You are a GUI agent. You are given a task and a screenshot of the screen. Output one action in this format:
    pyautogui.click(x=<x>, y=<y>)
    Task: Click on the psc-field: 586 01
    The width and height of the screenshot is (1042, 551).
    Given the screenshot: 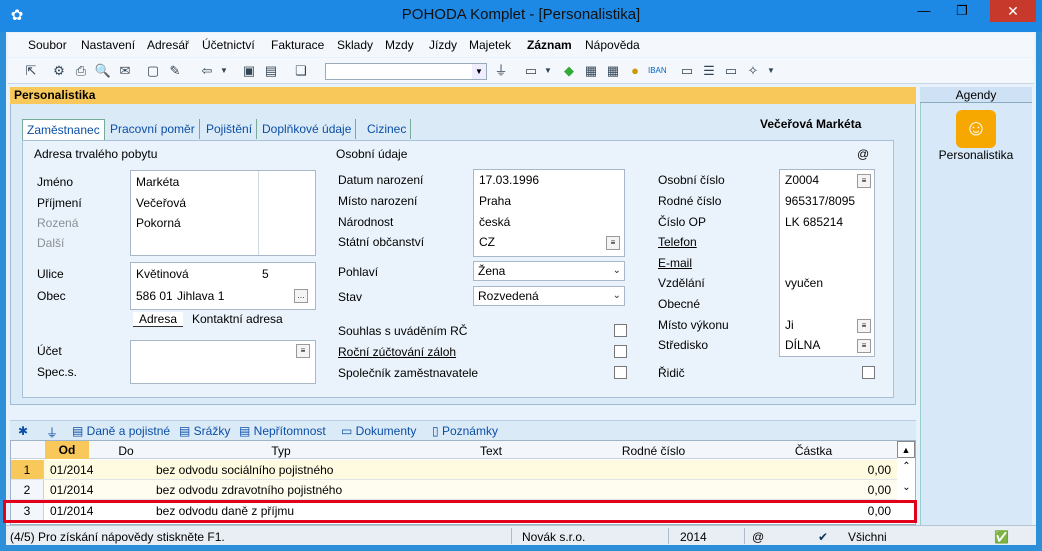 What is the action you would take?
    pyautogui.click(x=154, y=296)
    